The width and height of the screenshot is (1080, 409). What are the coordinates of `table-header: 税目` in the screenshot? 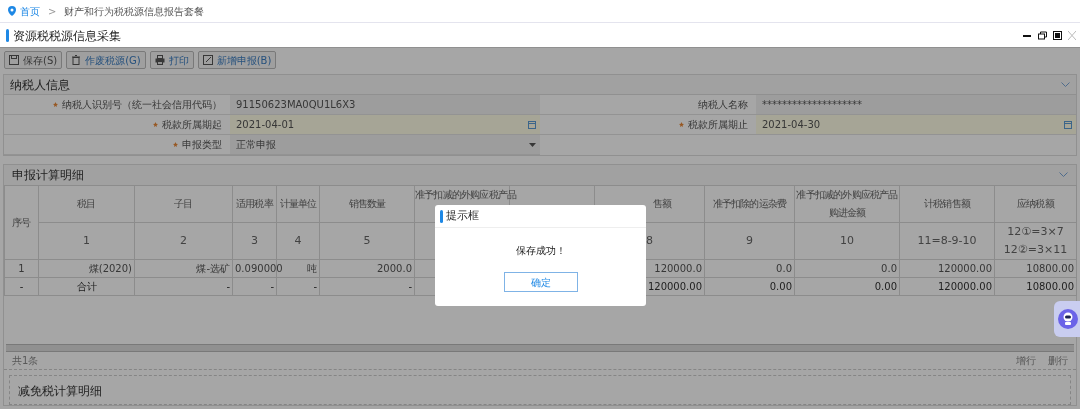 It's located at (86, 203).